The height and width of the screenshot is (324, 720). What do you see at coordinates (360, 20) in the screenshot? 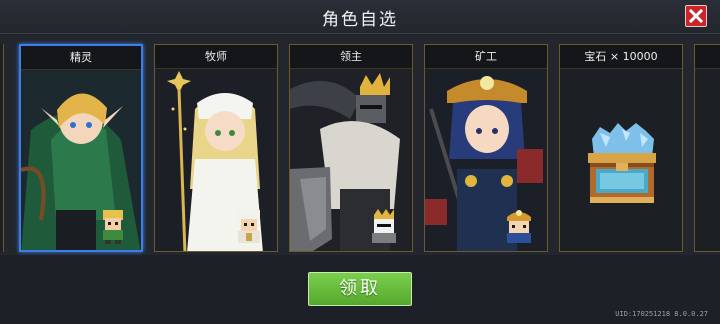
I see `window-title: 角色自选` at bounding box center [360, 20].